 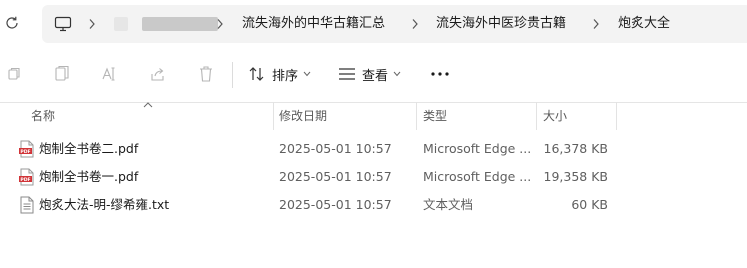 What do you see at coordinates (232, 75) in the screenshot?
I see `toolbar-divider` at bounding box center [232, 75].